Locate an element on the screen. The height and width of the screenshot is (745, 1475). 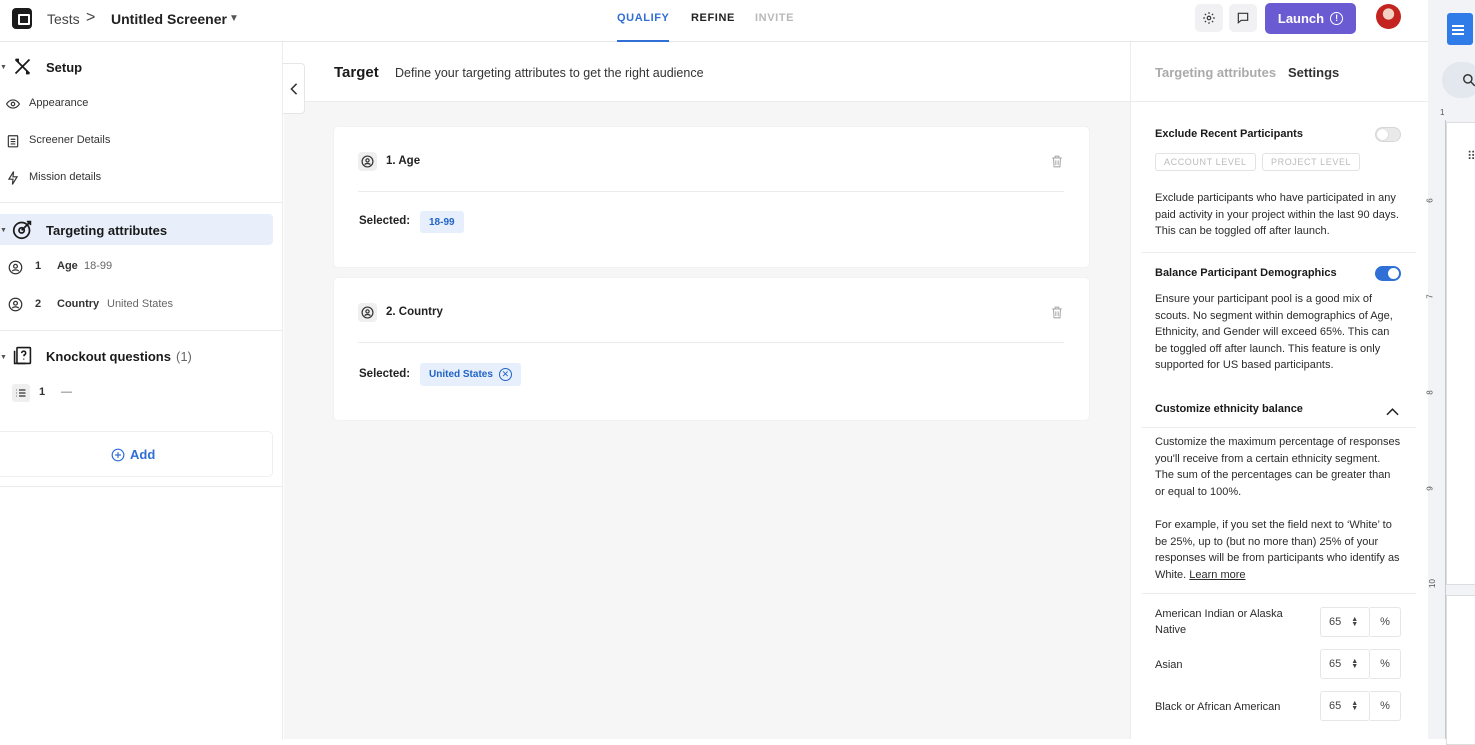
eye-icon is located at coordinates (13, 104).